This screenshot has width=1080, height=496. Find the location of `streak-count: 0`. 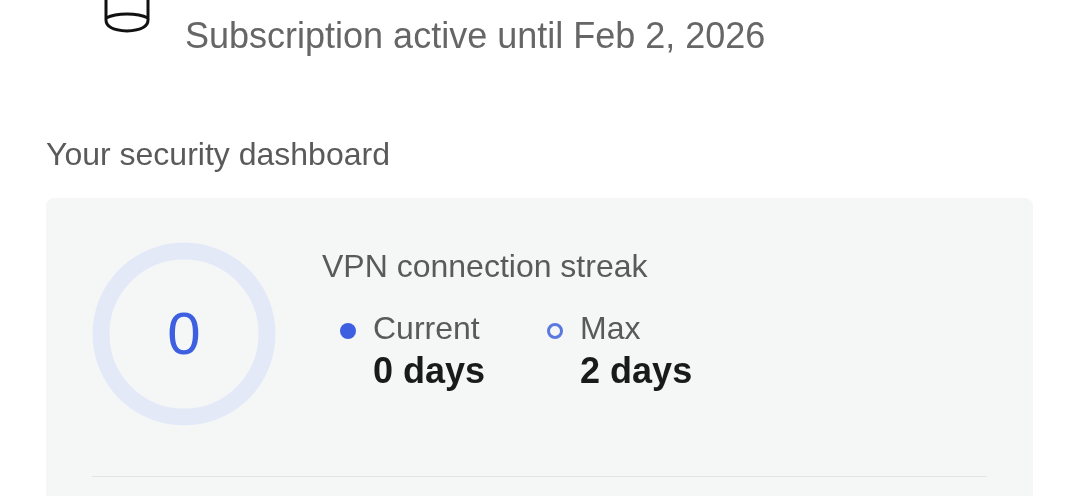

streak-count: 0 is located at coordinates (184, 334).